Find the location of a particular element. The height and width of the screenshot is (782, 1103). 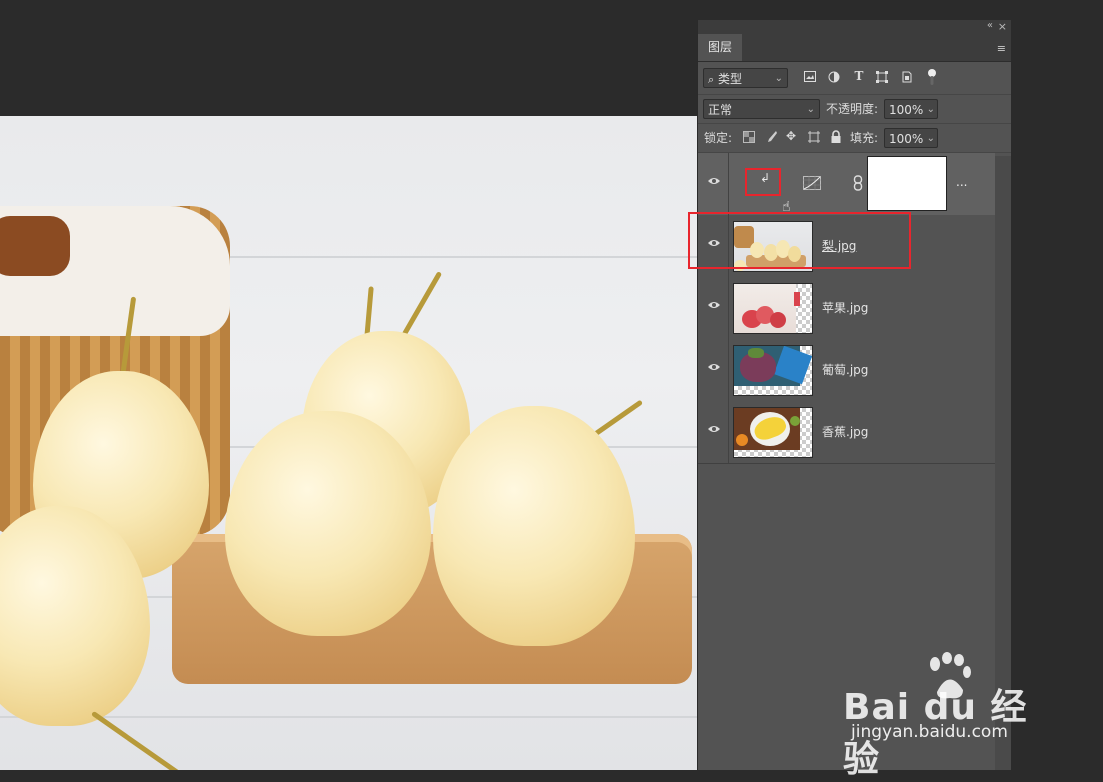

layer-mask-thumbnail is located at coordinates (907, 183).